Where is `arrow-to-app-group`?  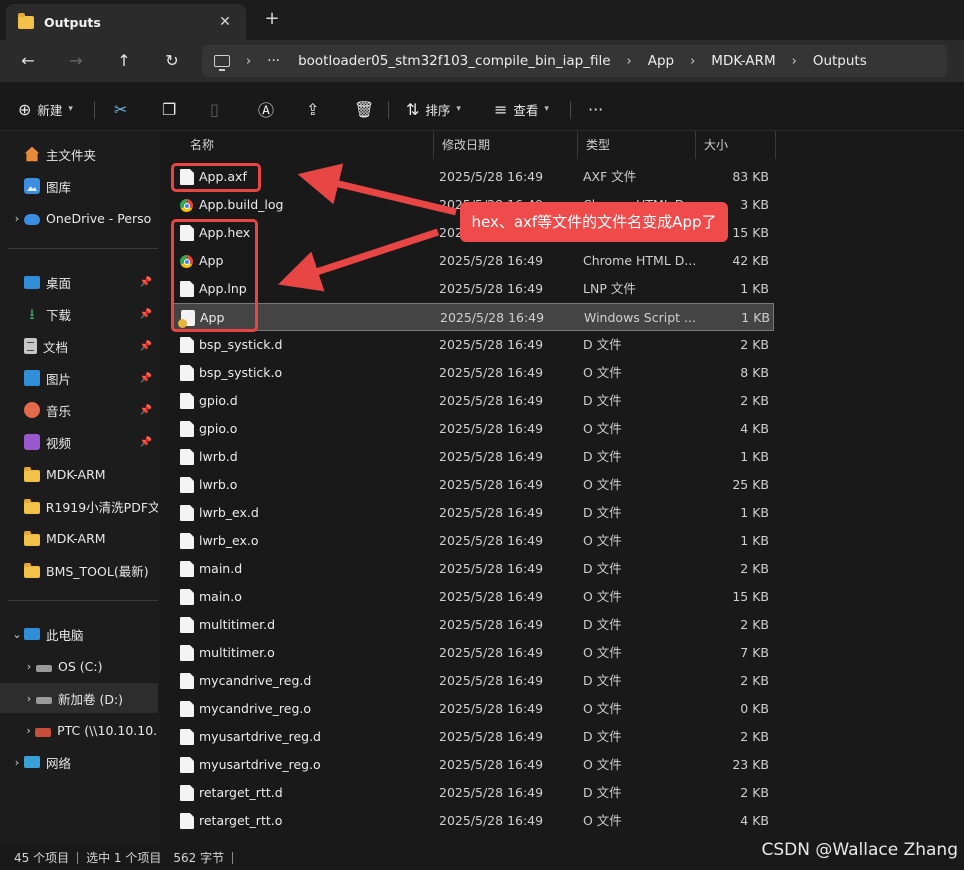
arrow-to-app-group is located at coordinates (359, 260).